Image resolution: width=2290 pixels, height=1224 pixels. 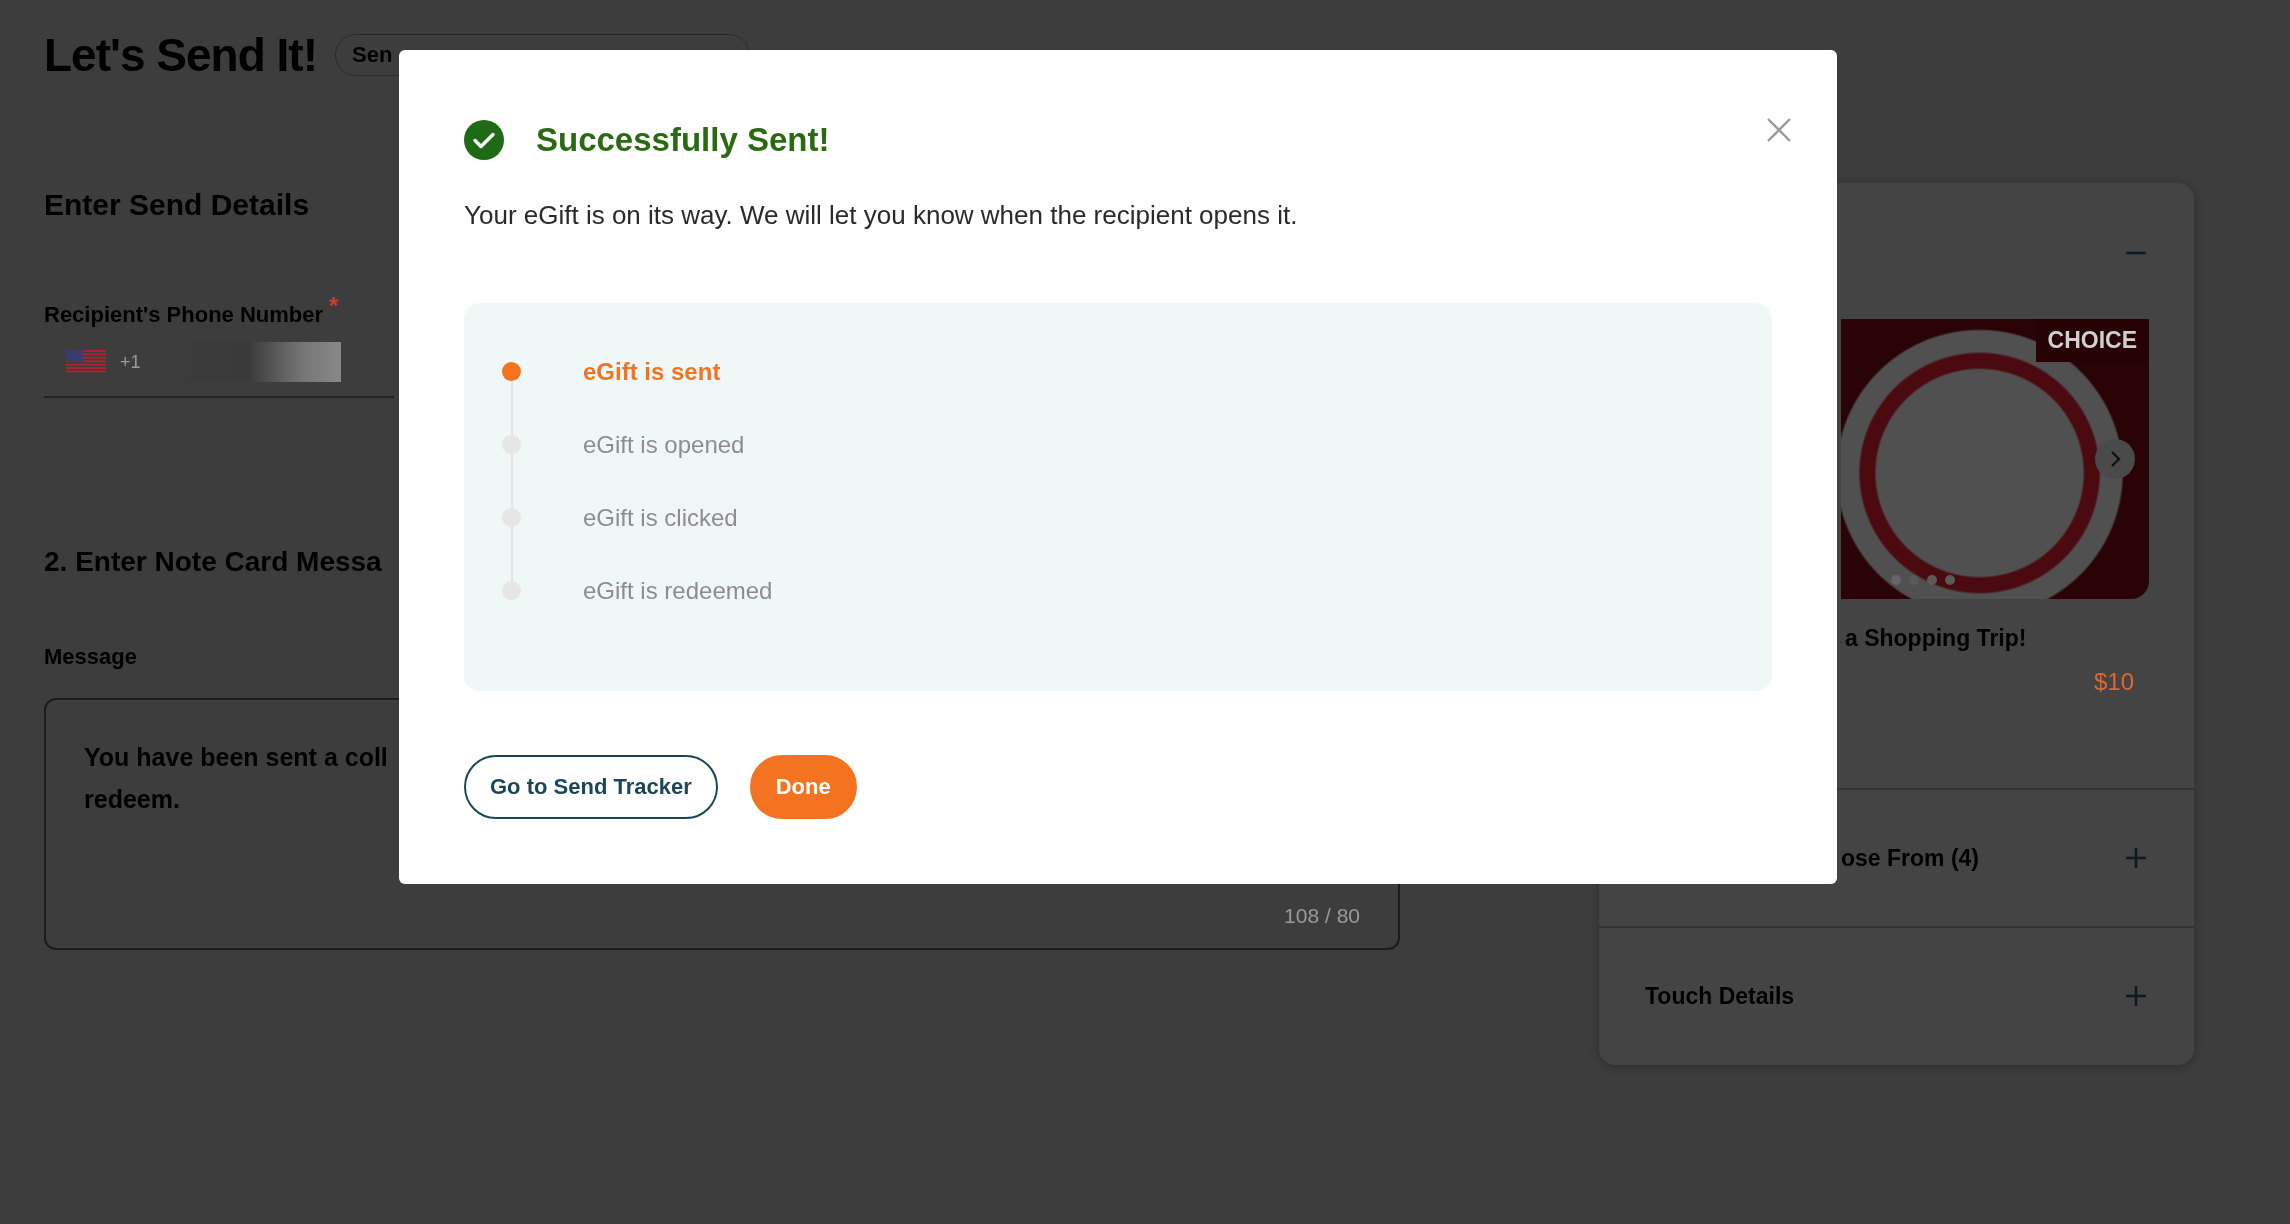 What do you see at coordinates (664, 444) in the screenshot?
I see `status-label: eGift is opened` at bounding box center [664, 444].